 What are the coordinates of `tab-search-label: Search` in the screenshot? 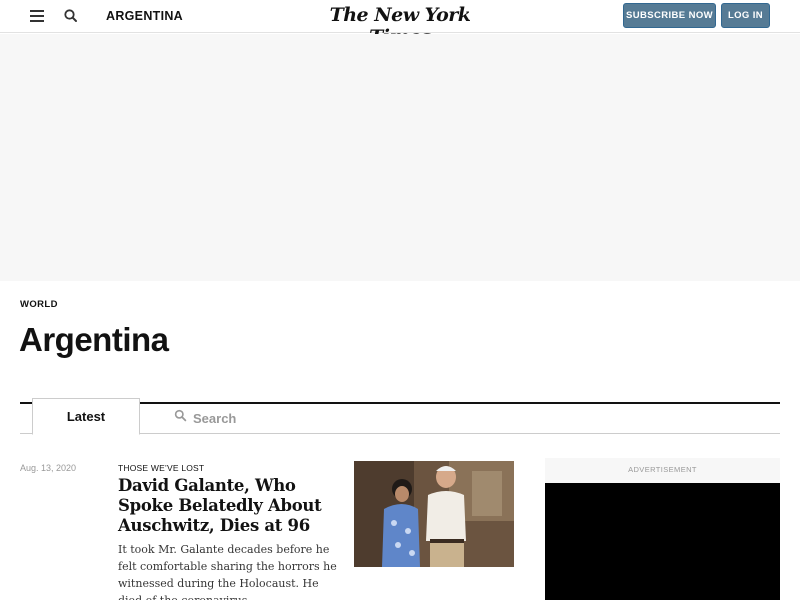 It's located at (215, 418).